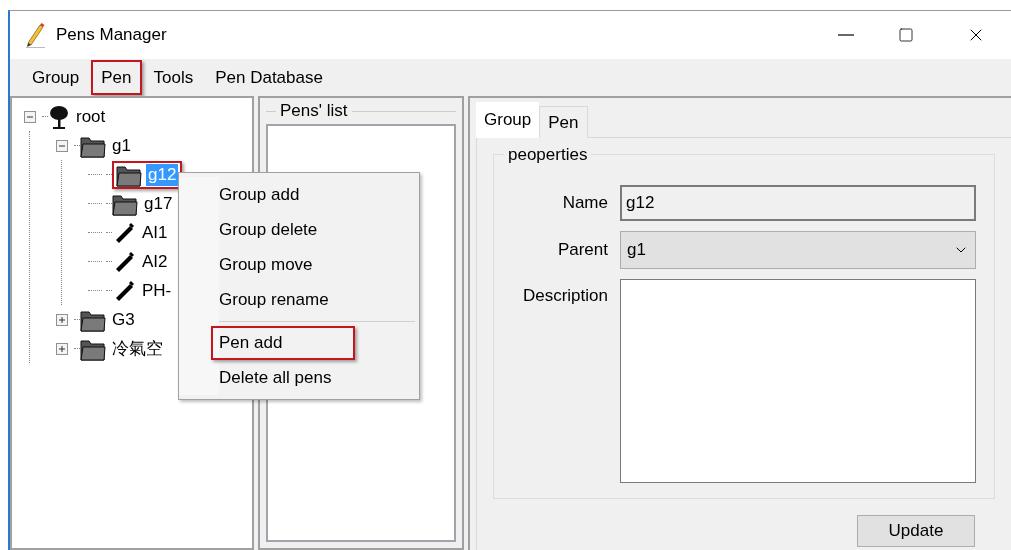 This screenshot has width=1011, height=550. What do you see at coordinates (585, 203) in the screenshot?
I see `name-label: Name` at bounding box center [585, 203].